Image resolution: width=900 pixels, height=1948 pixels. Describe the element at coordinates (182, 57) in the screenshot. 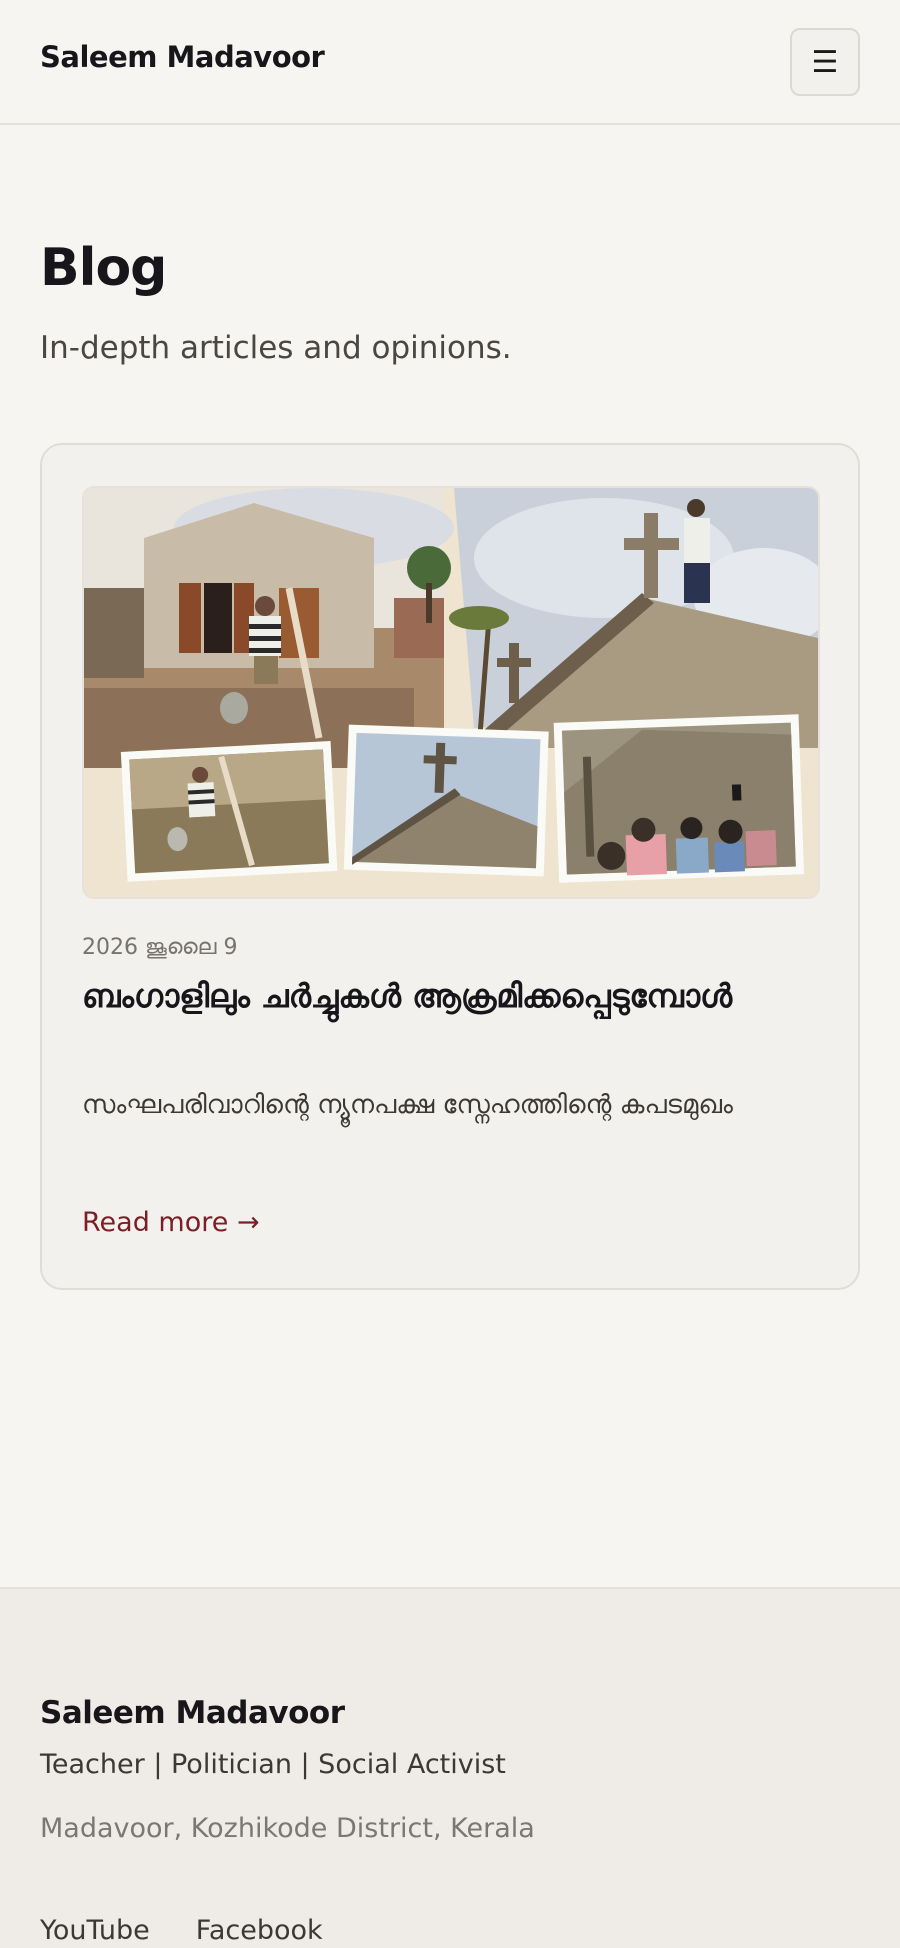

I see `site-brand-link: Saleem Madavoor` at that location.